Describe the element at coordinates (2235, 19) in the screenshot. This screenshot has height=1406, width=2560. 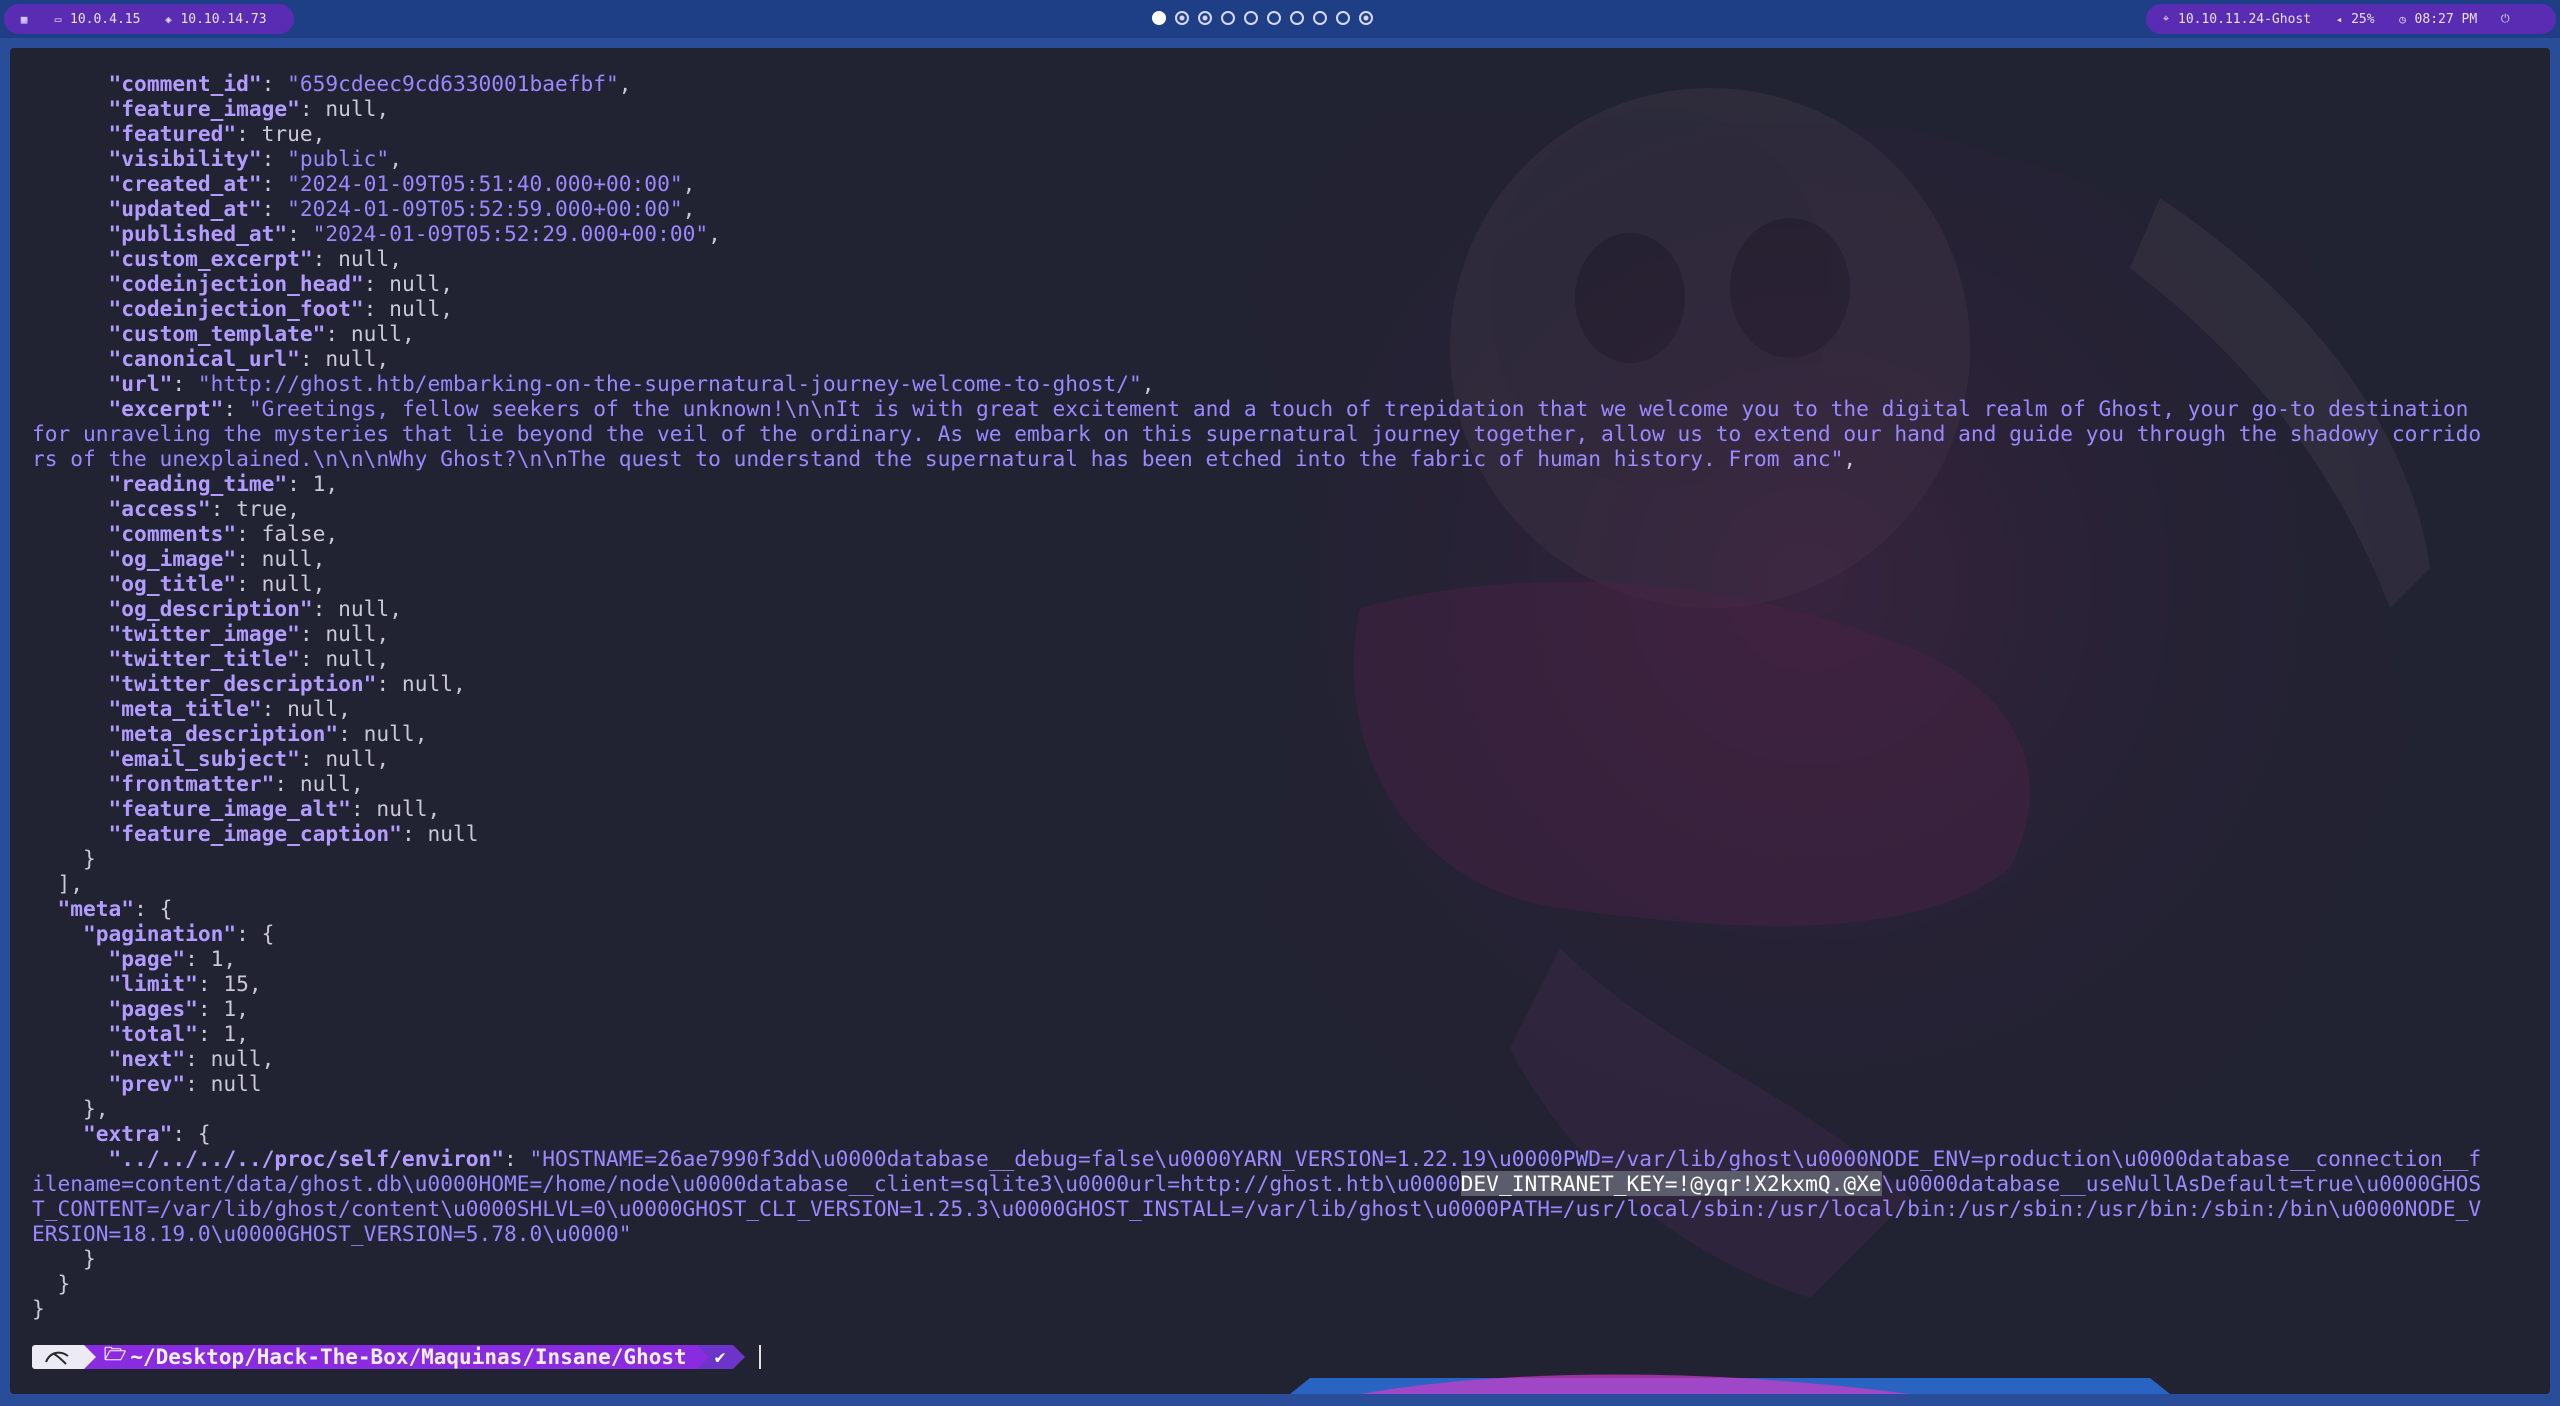
I see `target-indicator: ⌖ 10.10.11.24-Ghost` at that location.